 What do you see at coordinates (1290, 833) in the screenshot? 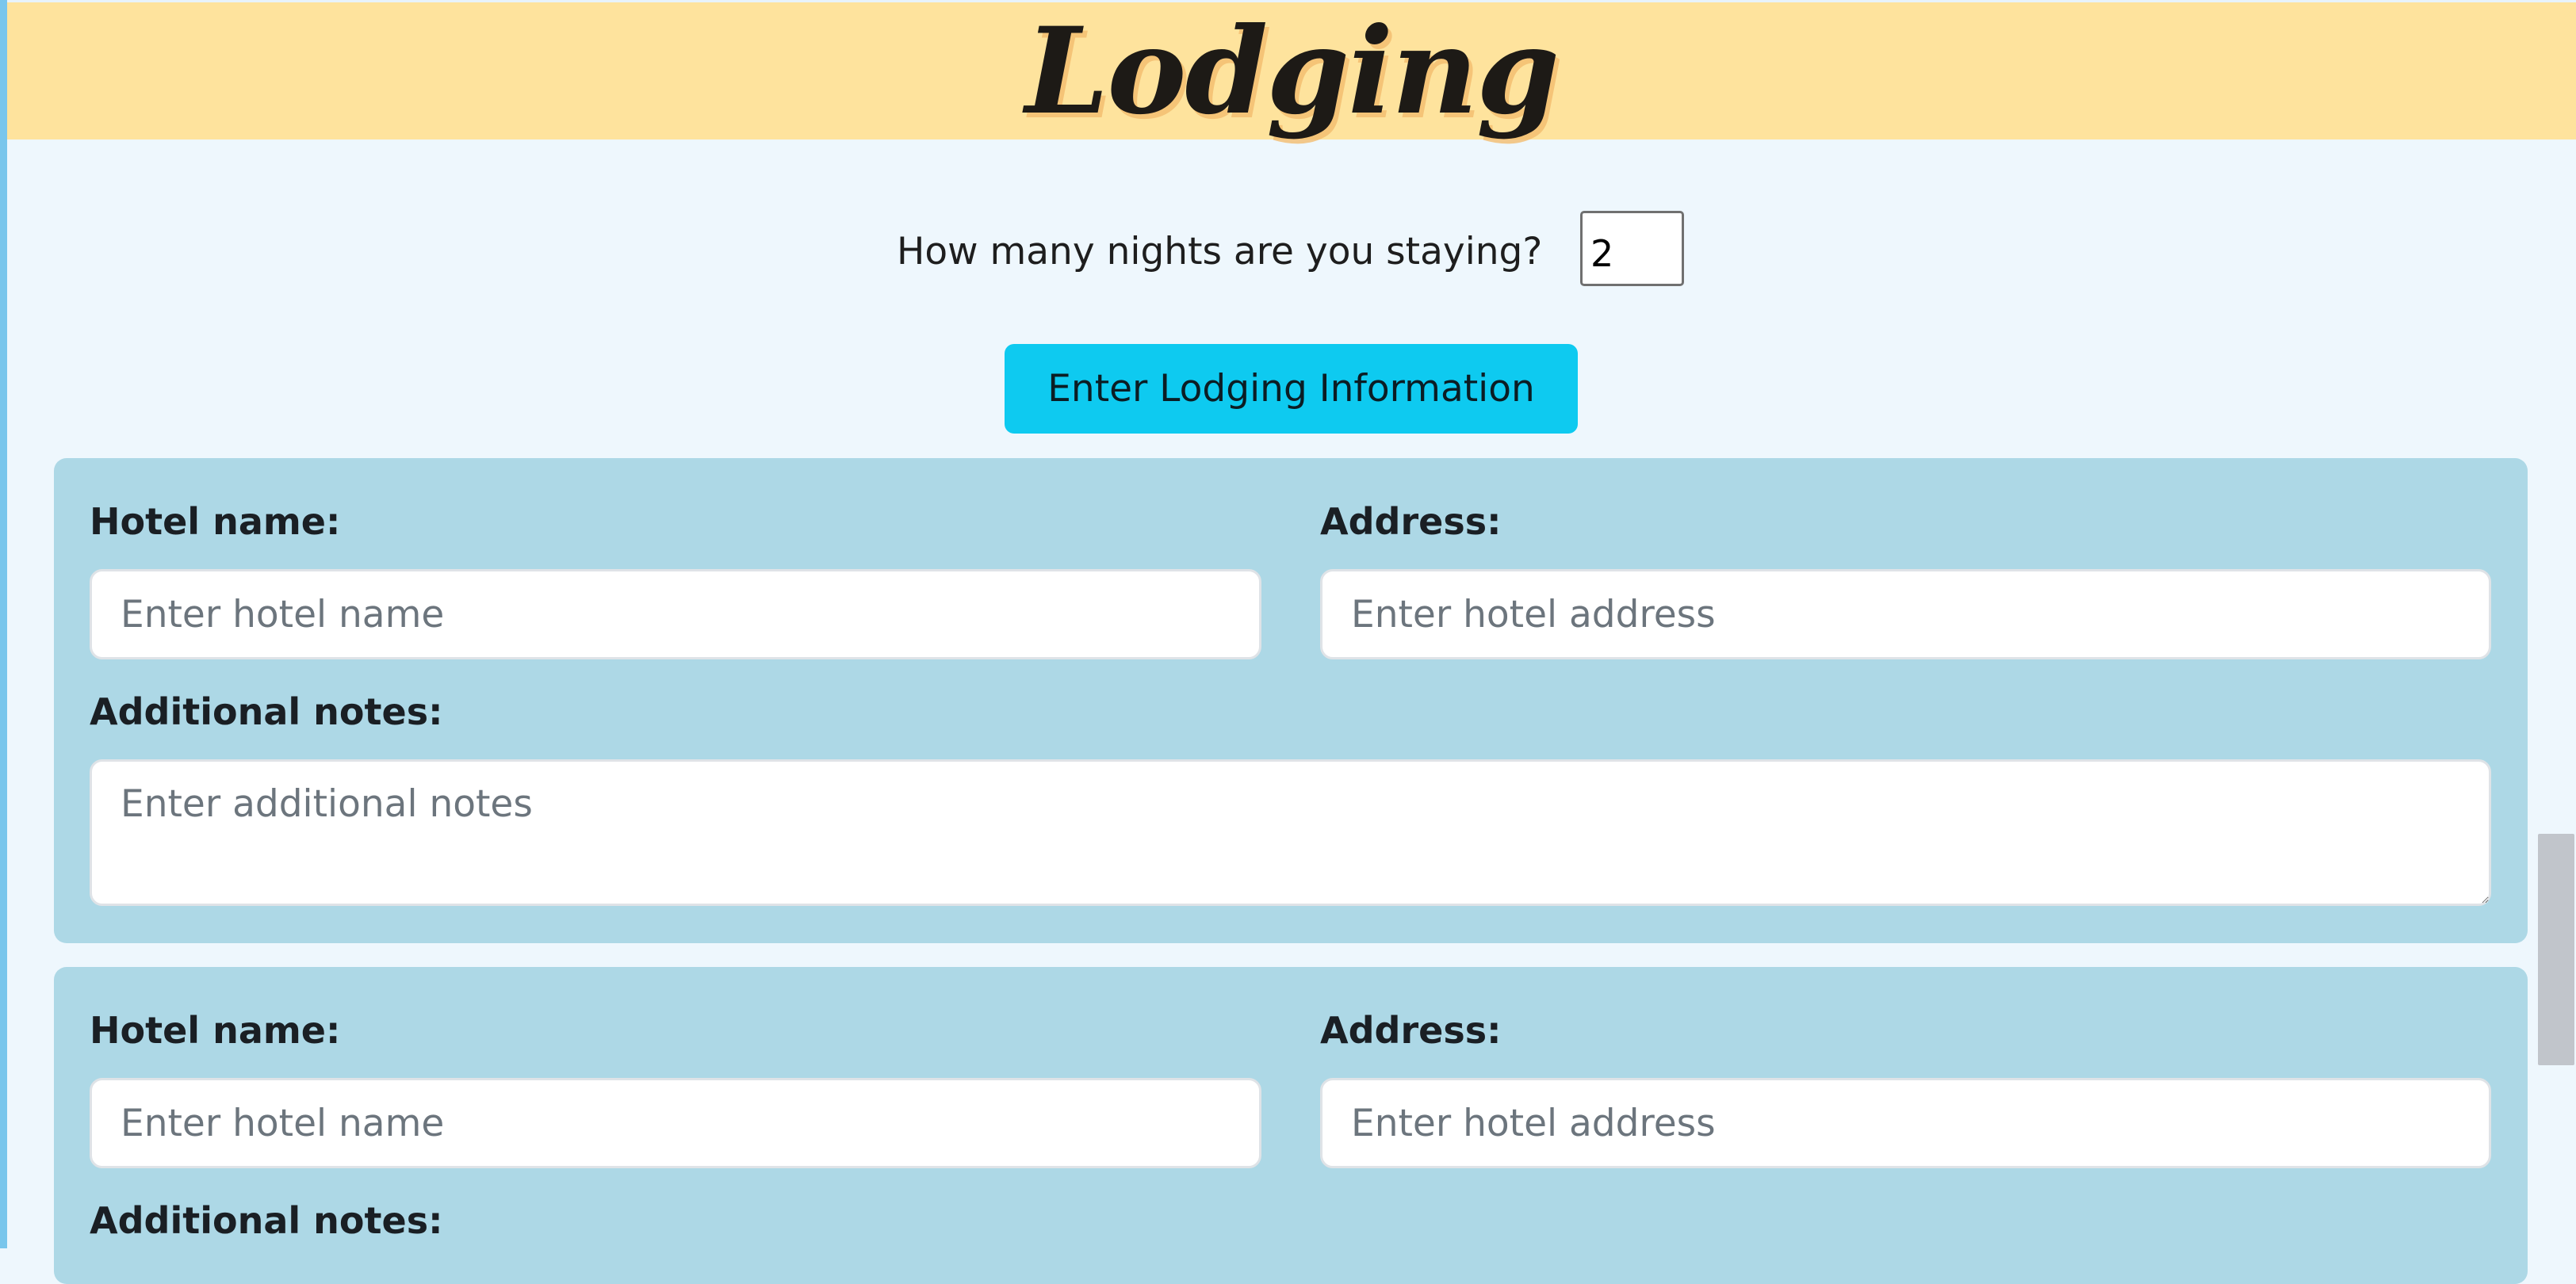
I see `notes-textarea` at bounding box center [1290, 833].